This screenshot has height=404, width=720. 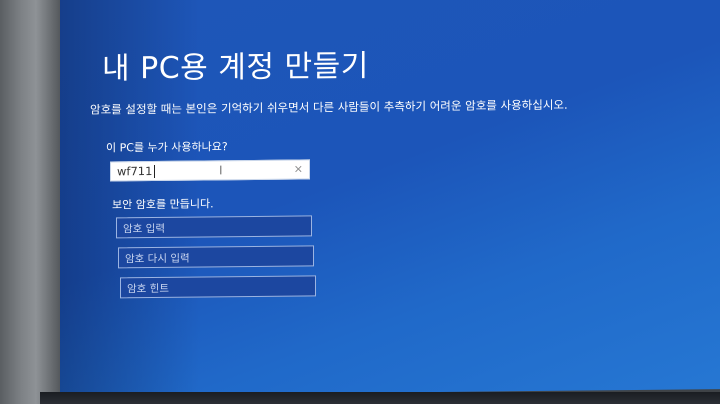 I want to click on password-placeholder: 암호 입력, so click(x=144, y=229).